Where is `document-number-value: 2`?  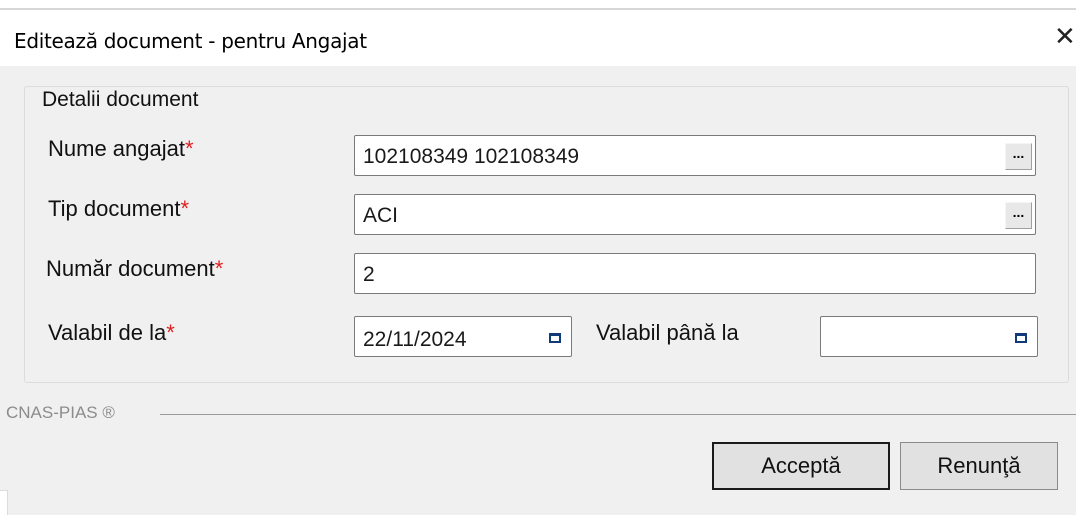
document-number-value: 2 is located at coordinates (369, 274).